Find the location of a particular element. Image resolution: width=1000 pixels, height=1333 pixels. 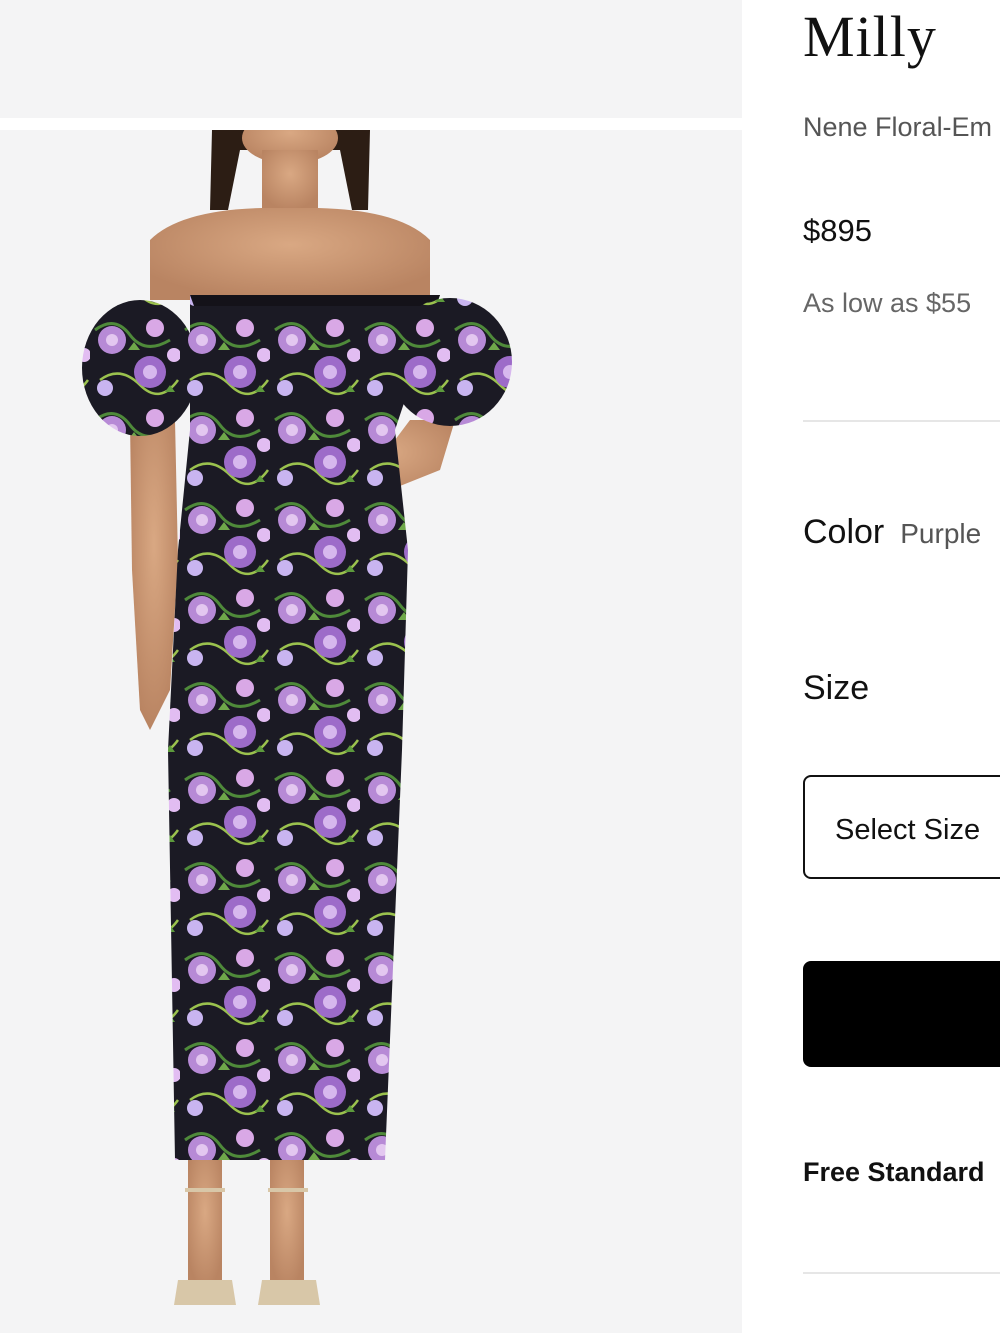

color-selector: Color Purple is located at coordinates (892, 535).